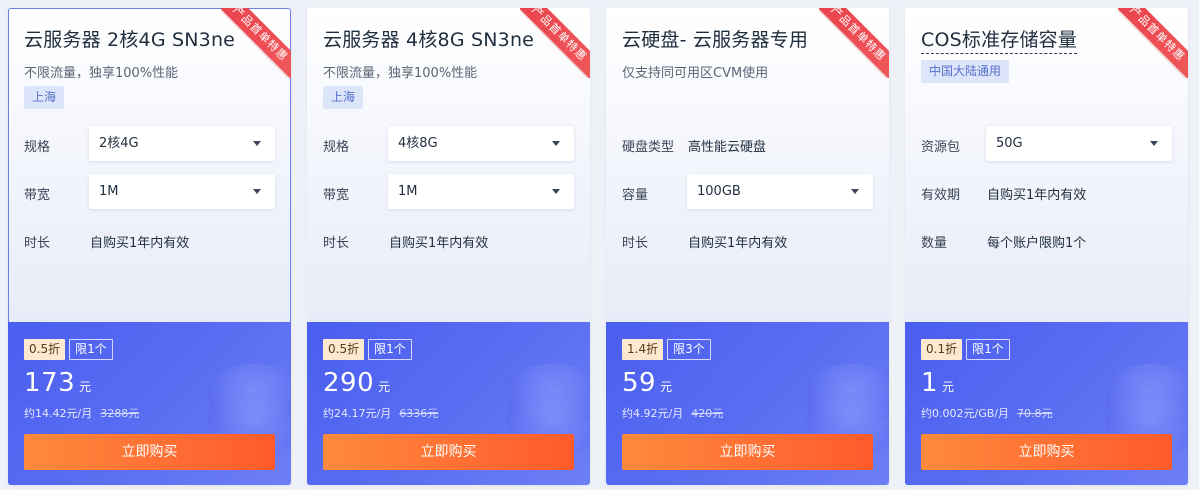 This screenshot has width=1199, height=490. I want to click on original-price: 3288元, so click(120, 413).